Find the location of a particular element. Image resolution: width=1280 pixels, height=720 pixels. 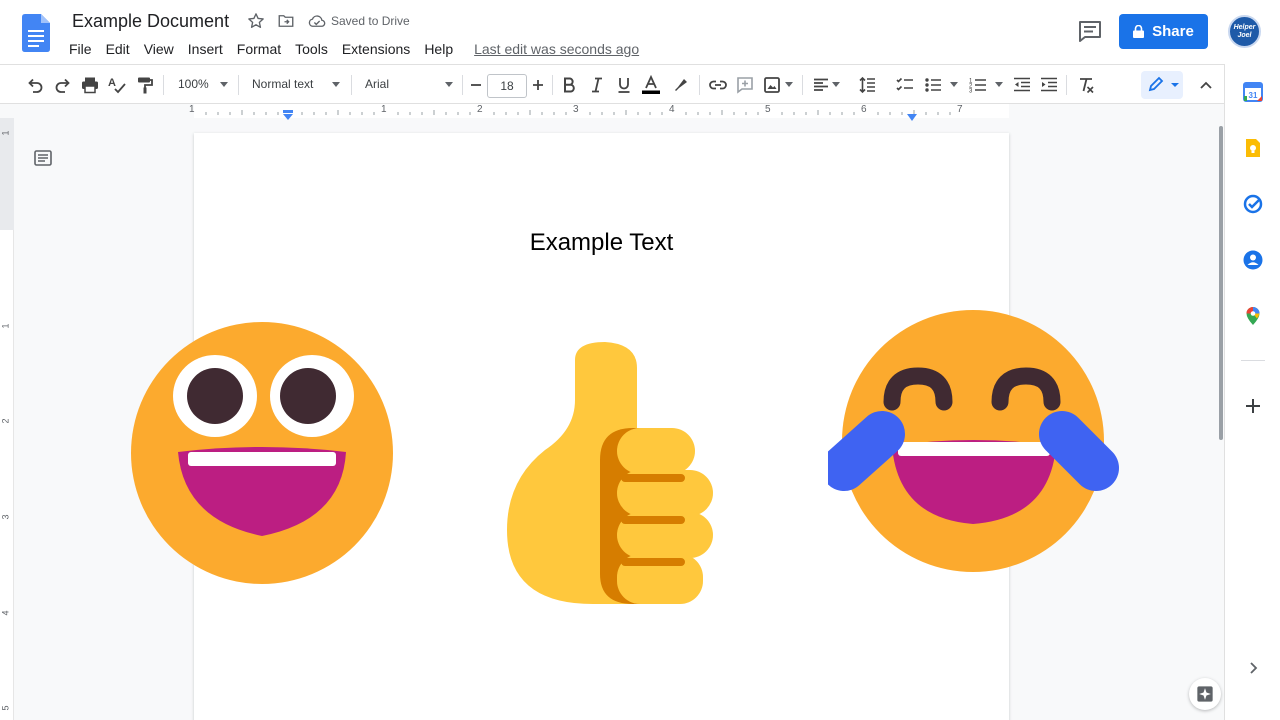

hide-menus-chevron-up-icon is located at coordinates (1206, 85).